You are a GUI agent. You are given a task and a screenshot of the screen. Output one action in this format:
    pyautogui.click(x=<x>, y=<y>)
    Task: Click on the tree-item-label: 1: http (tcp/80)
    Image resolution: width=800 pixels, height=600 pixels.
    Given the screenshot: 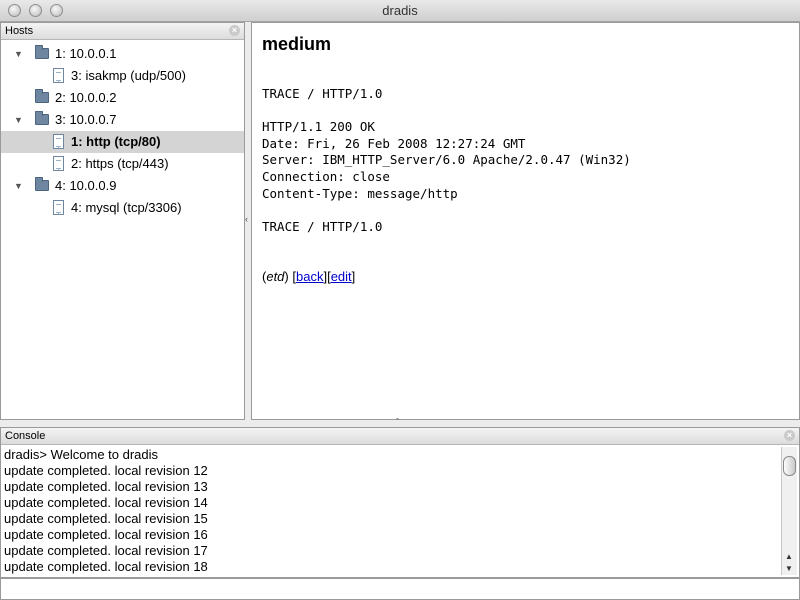 What is the action you would take?
    pyautogui.click(x=116, y=141)
    